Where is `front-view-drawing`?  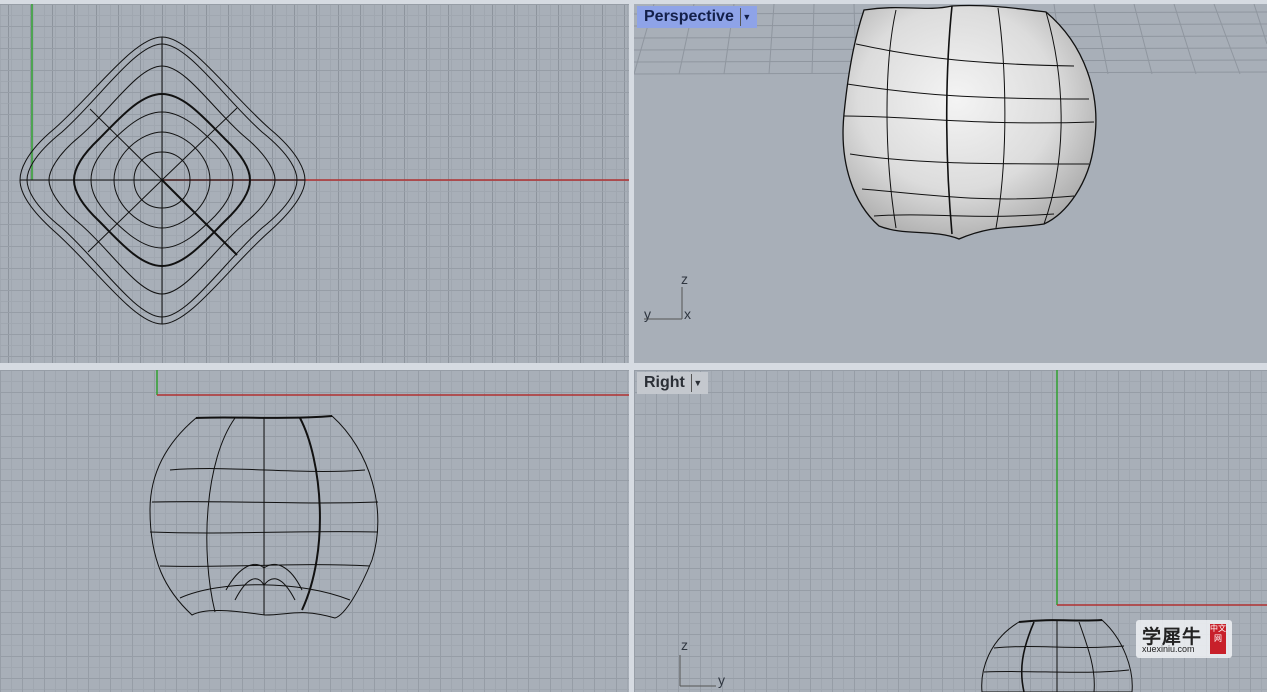
front-view-drawing is located at coordinates (389, 494).